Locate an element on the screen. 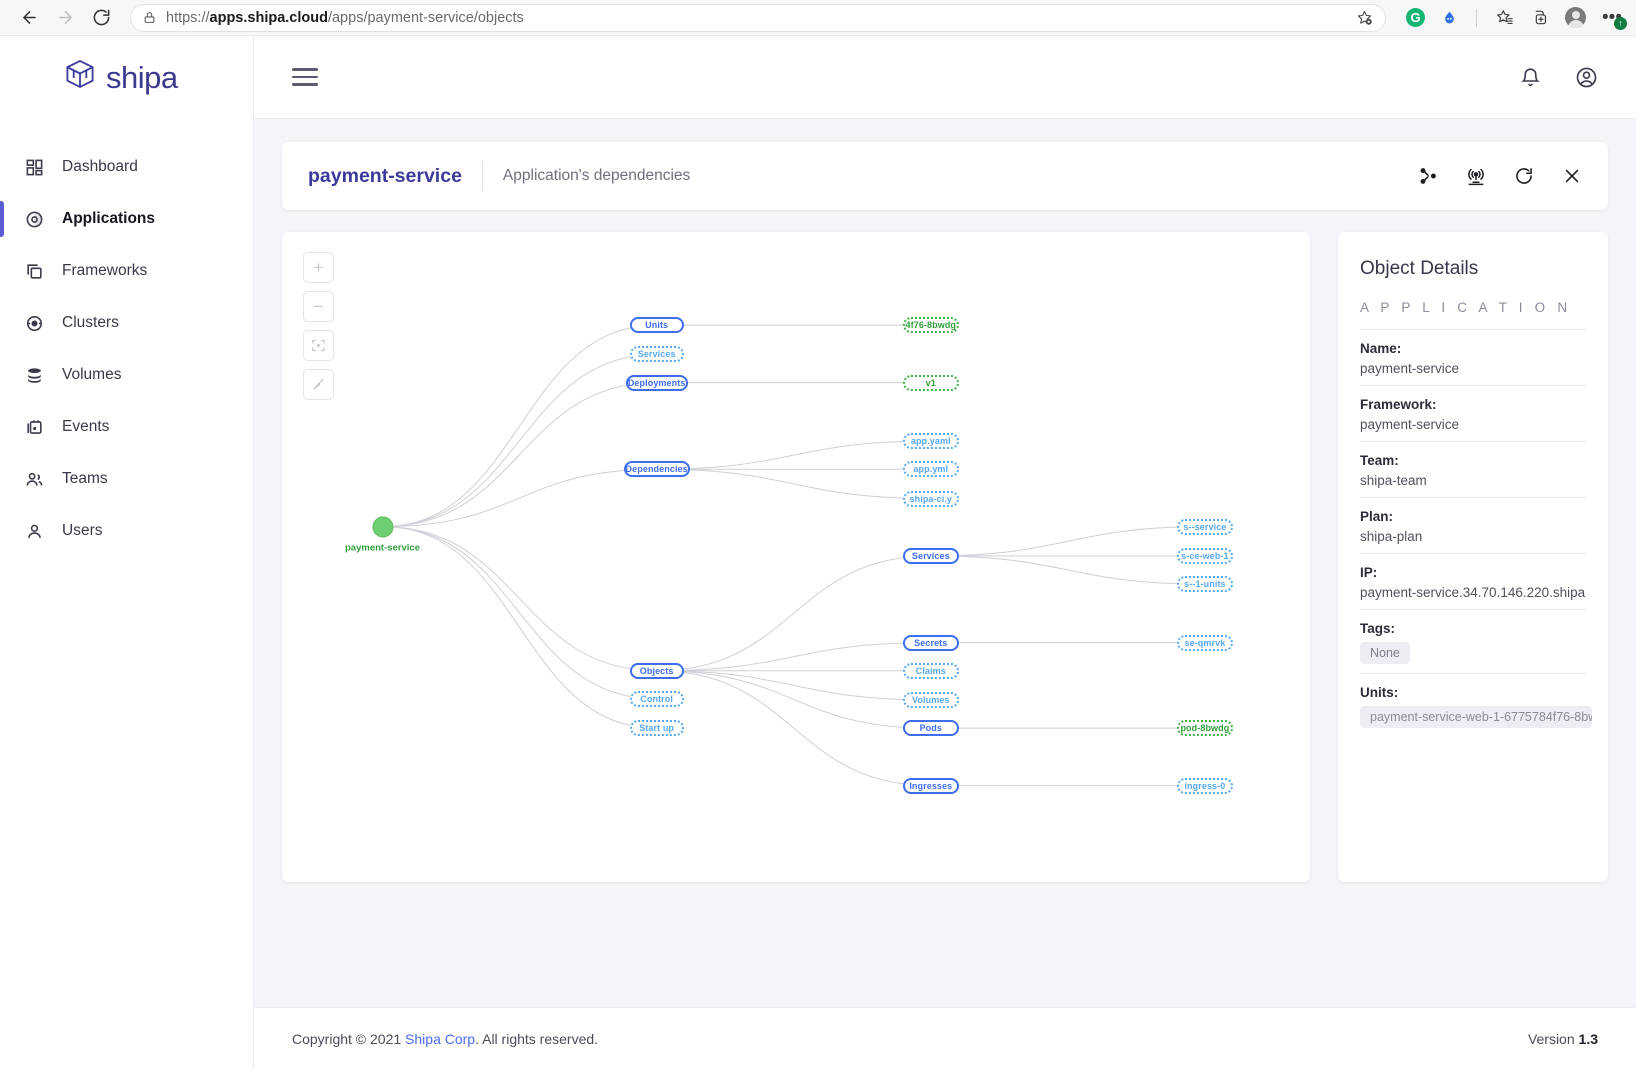  detail-value: payment-service is located at coordinates (1410, 424).